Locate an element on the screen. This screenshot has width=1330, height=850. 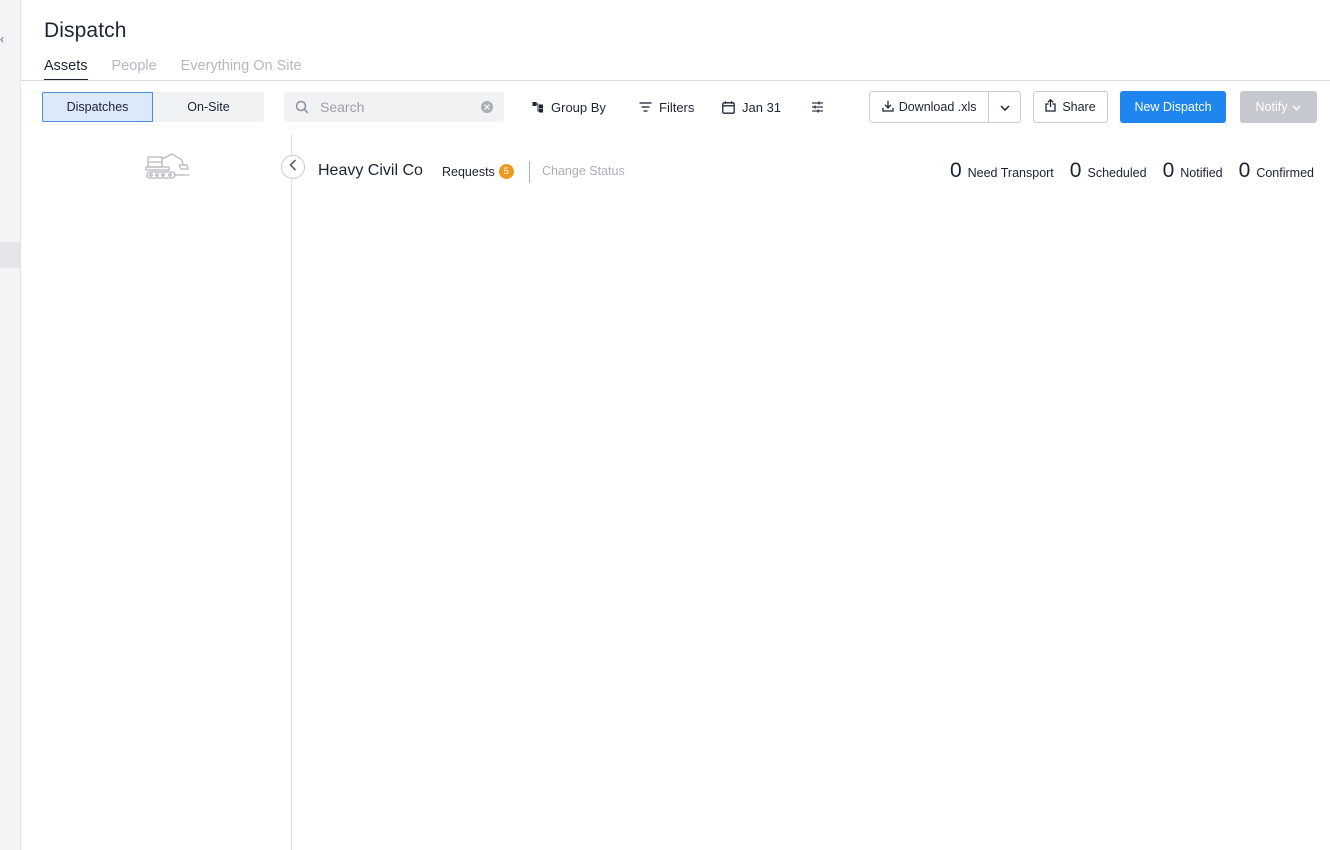
excavator-icon is located at coordinates (168, 168).